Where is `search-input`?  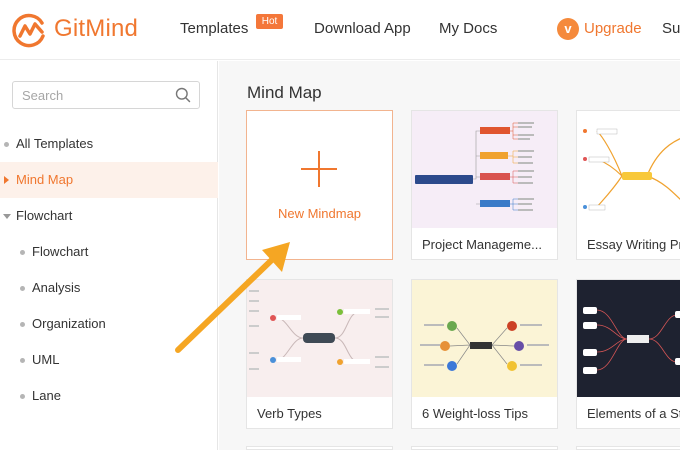 search-input is located at coordinates (97, 95).